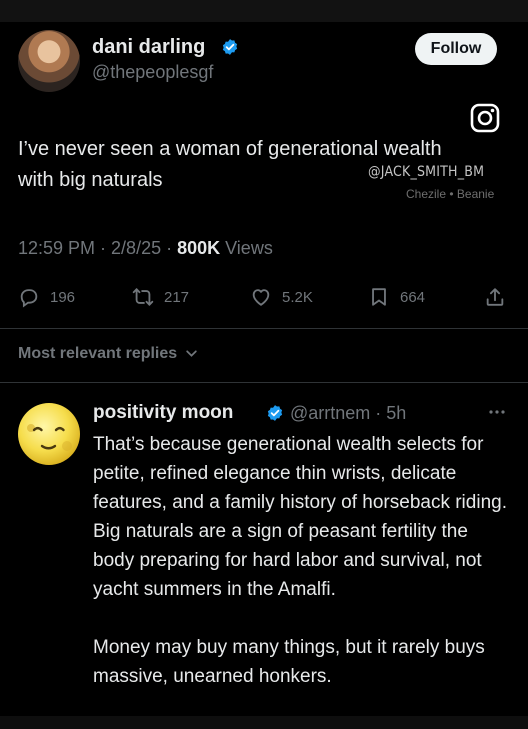  I want to click on bookmark-action: 664, so click(396, 297).